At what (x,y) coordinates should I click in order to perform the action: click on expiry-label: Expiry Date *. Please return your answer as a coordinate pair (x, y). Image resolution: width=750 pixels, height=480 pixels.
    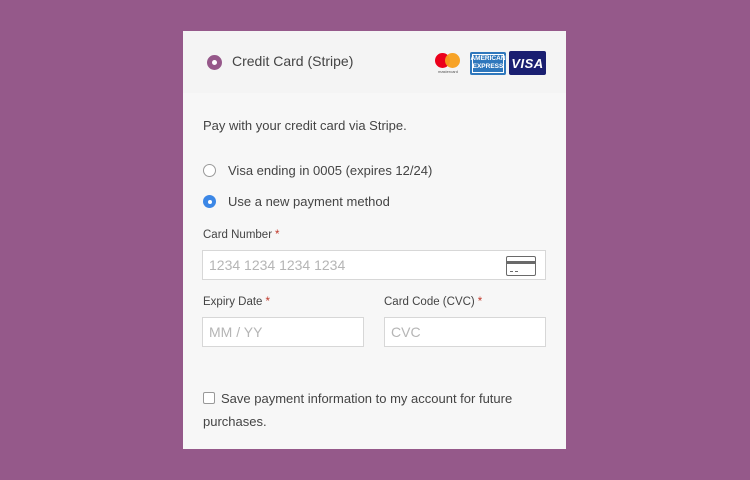
    Looking at the image, I should click on (236, 302).